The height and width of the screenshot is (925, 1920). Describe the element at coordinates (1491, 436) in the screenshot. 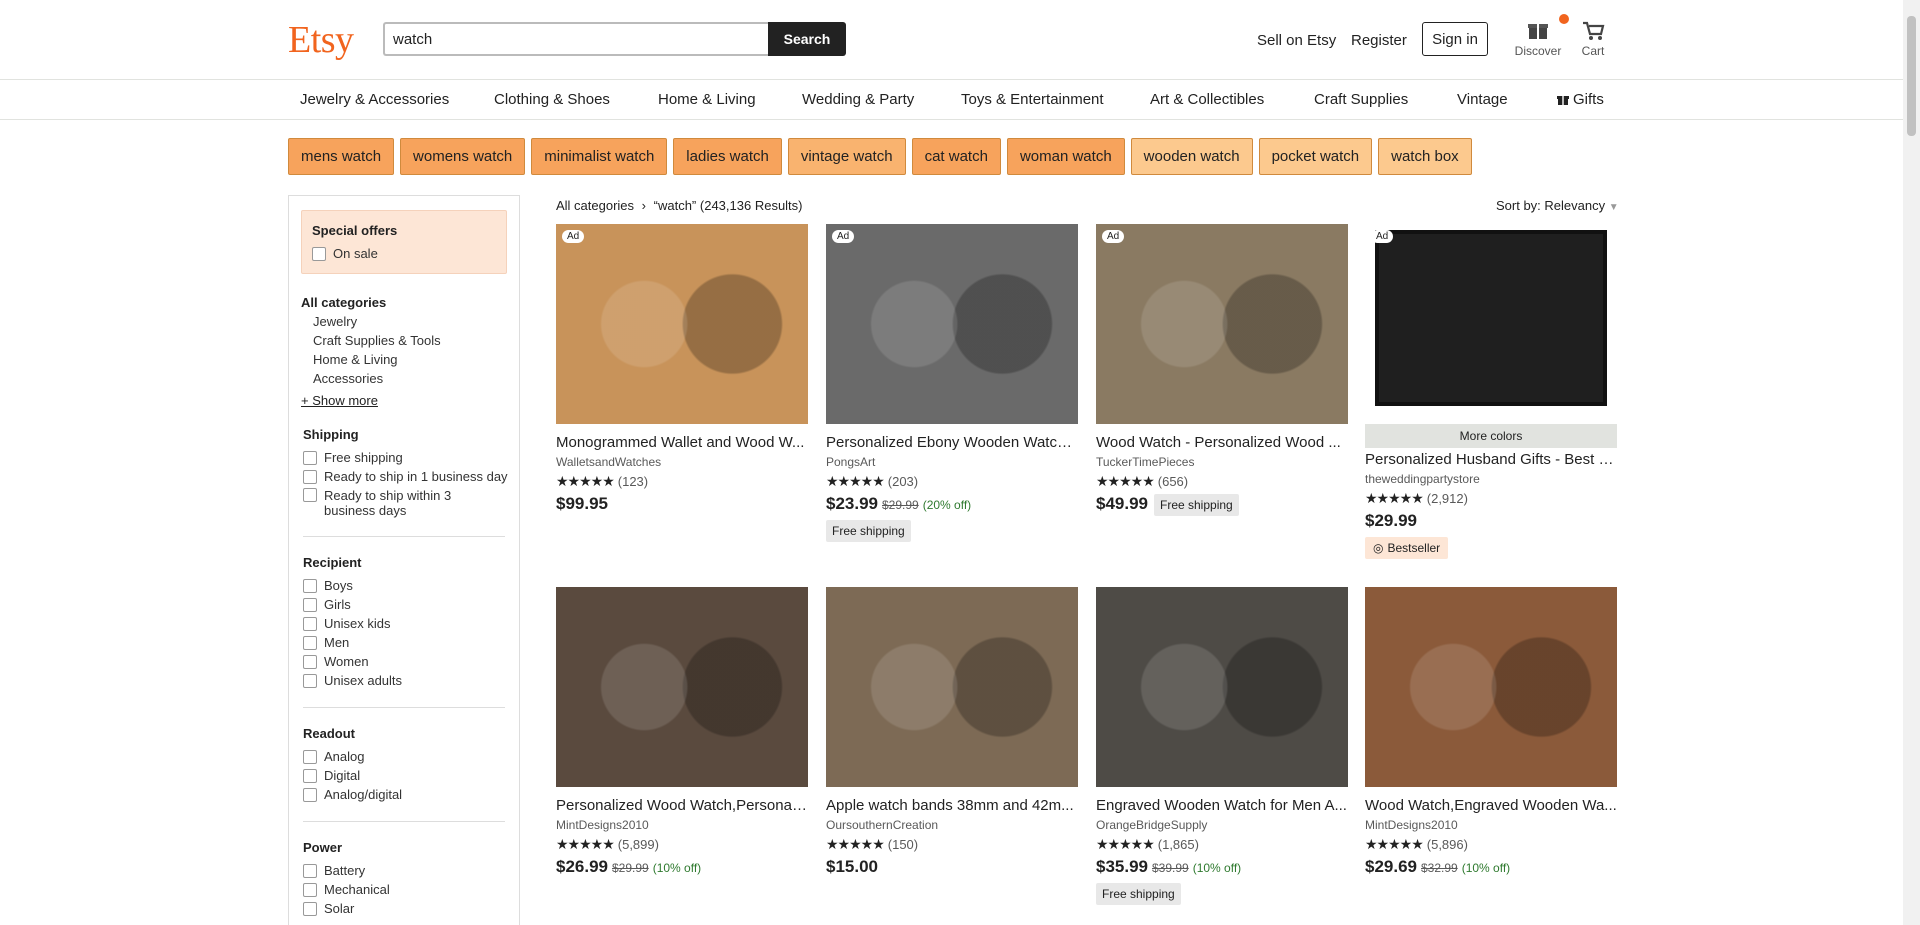

I see `more-colors-label: More colors` at that location.